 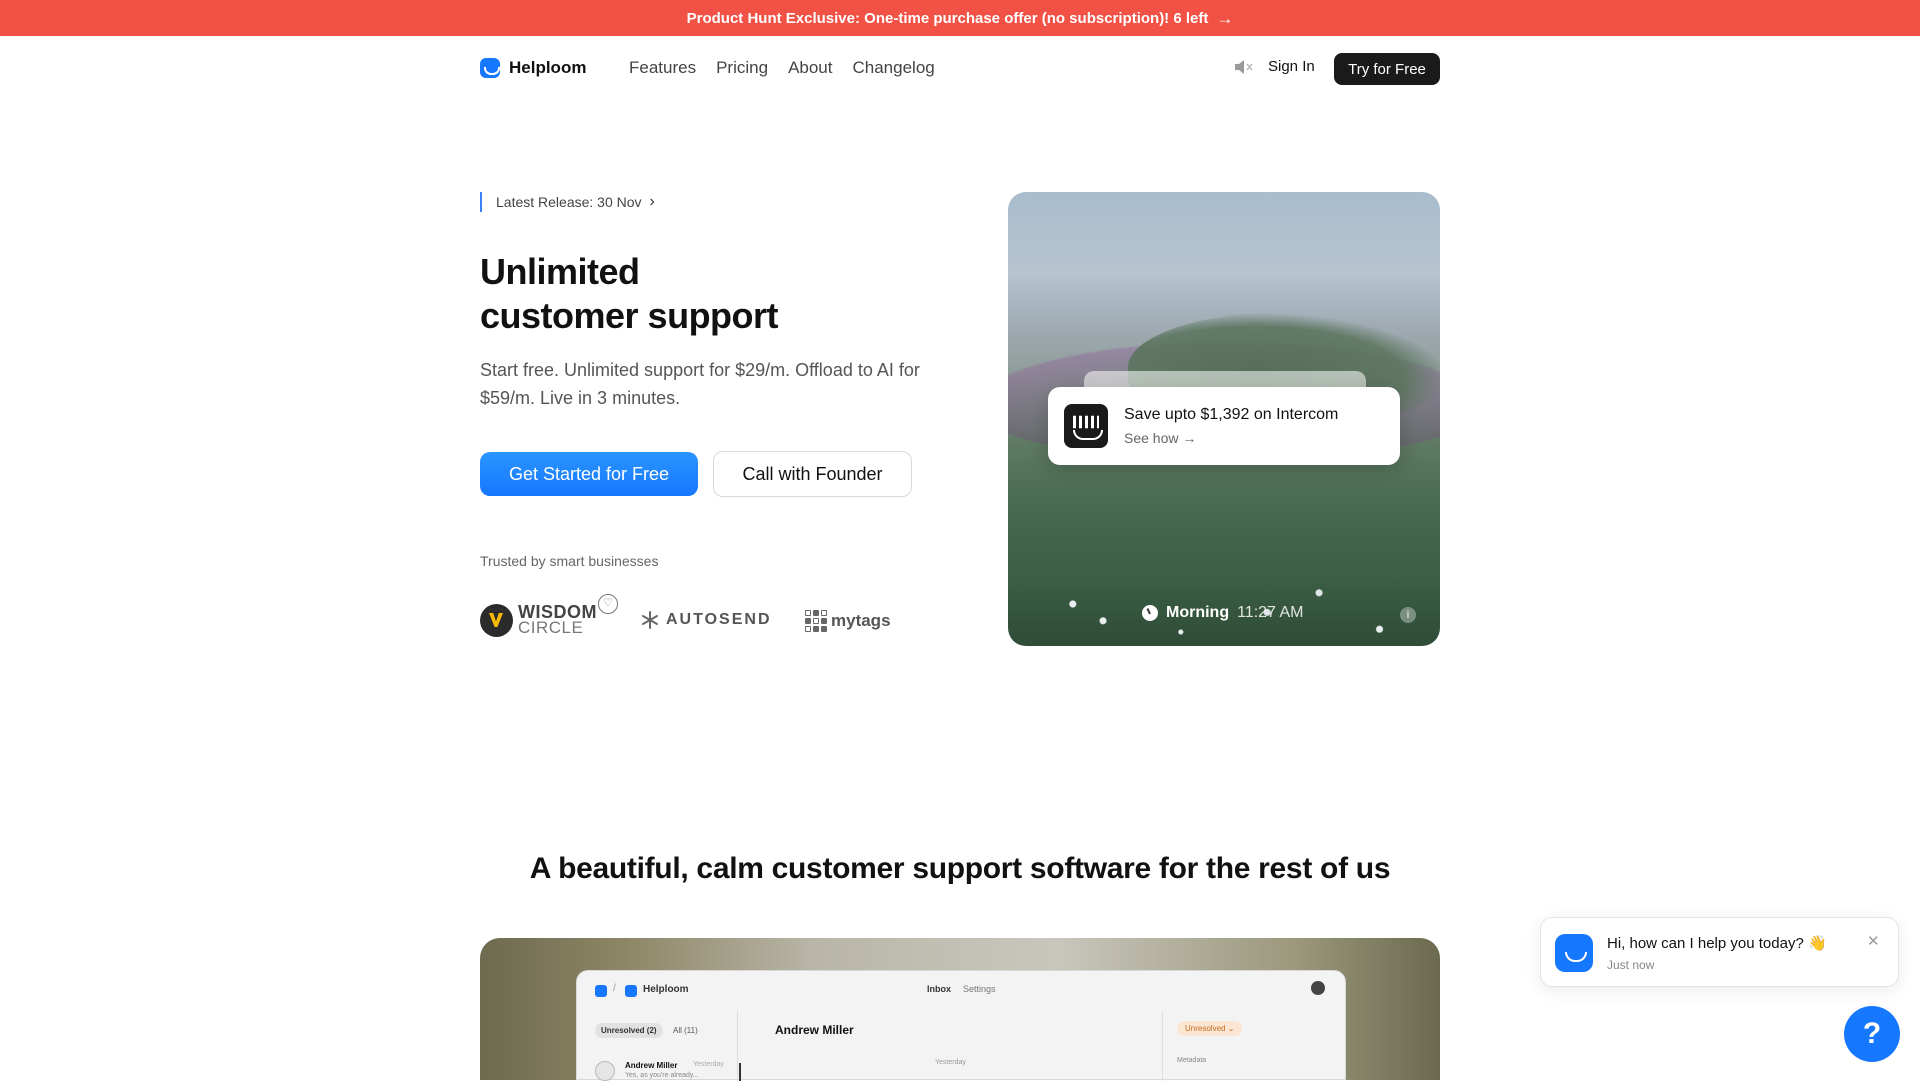 What do you see at coordinates (812, 474) in the screenshot?
I see `call-with-founder-button: Call with Founder` at bounding box center [812, 474].